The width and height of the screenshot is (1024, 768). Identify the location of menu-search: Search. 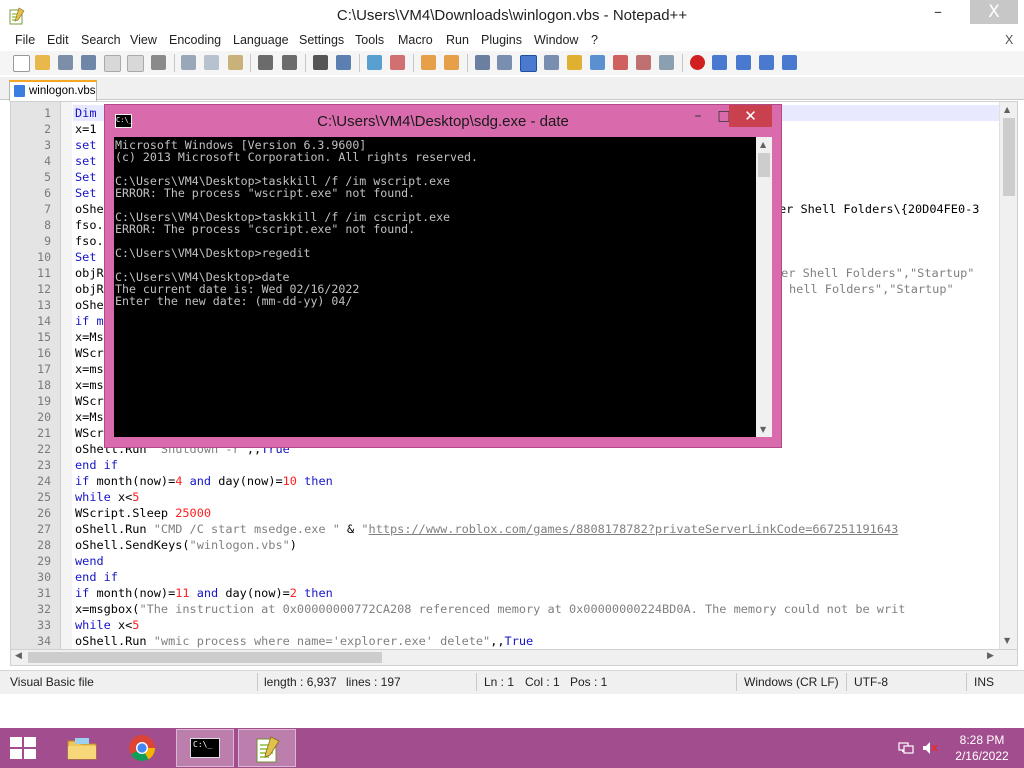
(101, 40).